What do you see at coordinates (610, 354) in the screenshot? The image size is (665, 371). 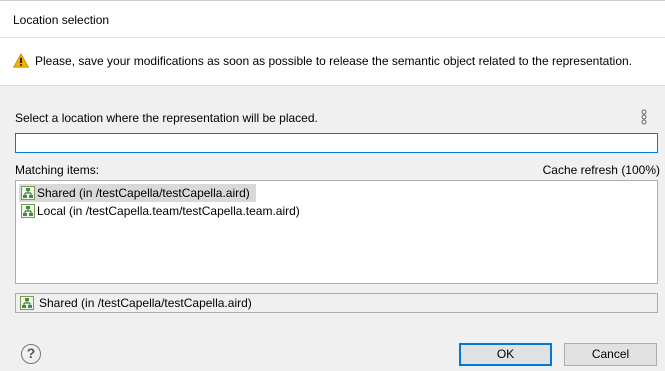 I see `cancel-button: Cancel` at bounding box center [610, 354].